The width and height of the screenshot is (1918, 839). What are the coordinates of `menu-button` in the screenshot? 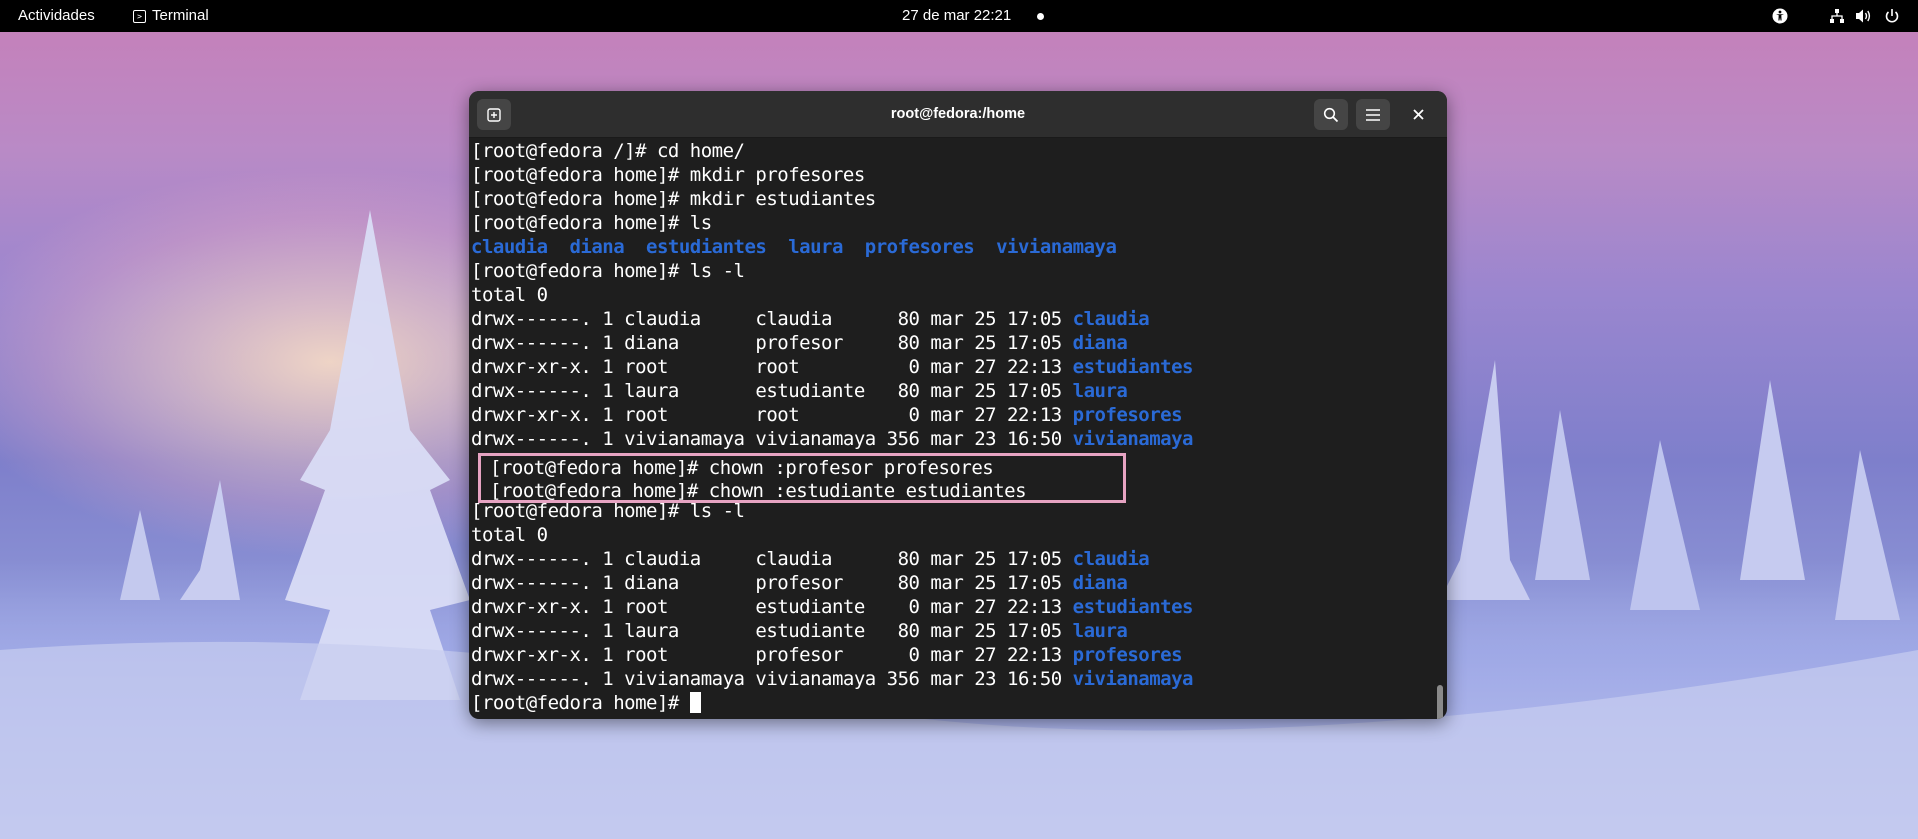 It's located at (1373, 114).